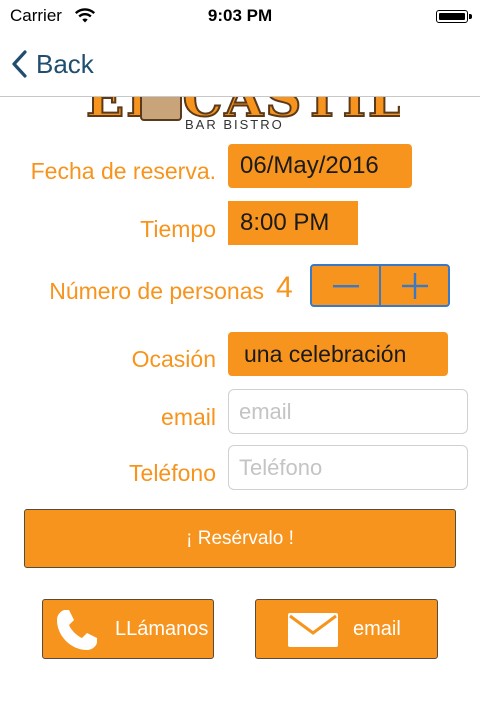 This screenshot has height=720, width=480. What do you see at coordinates (173, 359) in the screenshot?
I see `occasion-label: Ocasión` at bounding box center [173, 359].